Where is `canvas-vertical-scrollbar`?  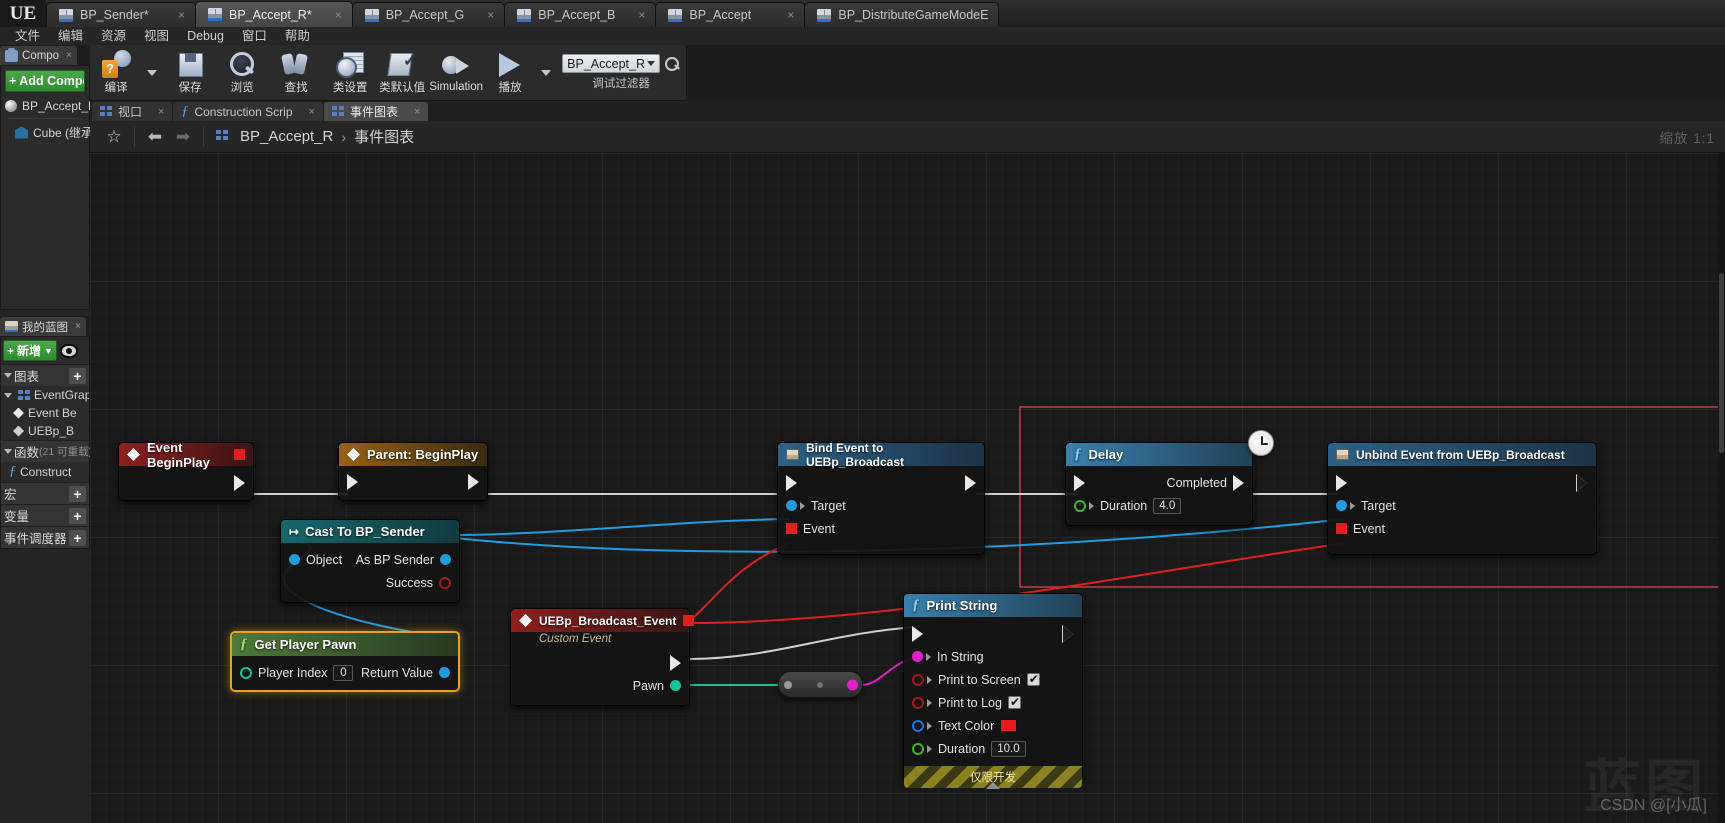
canvas-vertical-scrollbar is located at coordinates (1721, 488).